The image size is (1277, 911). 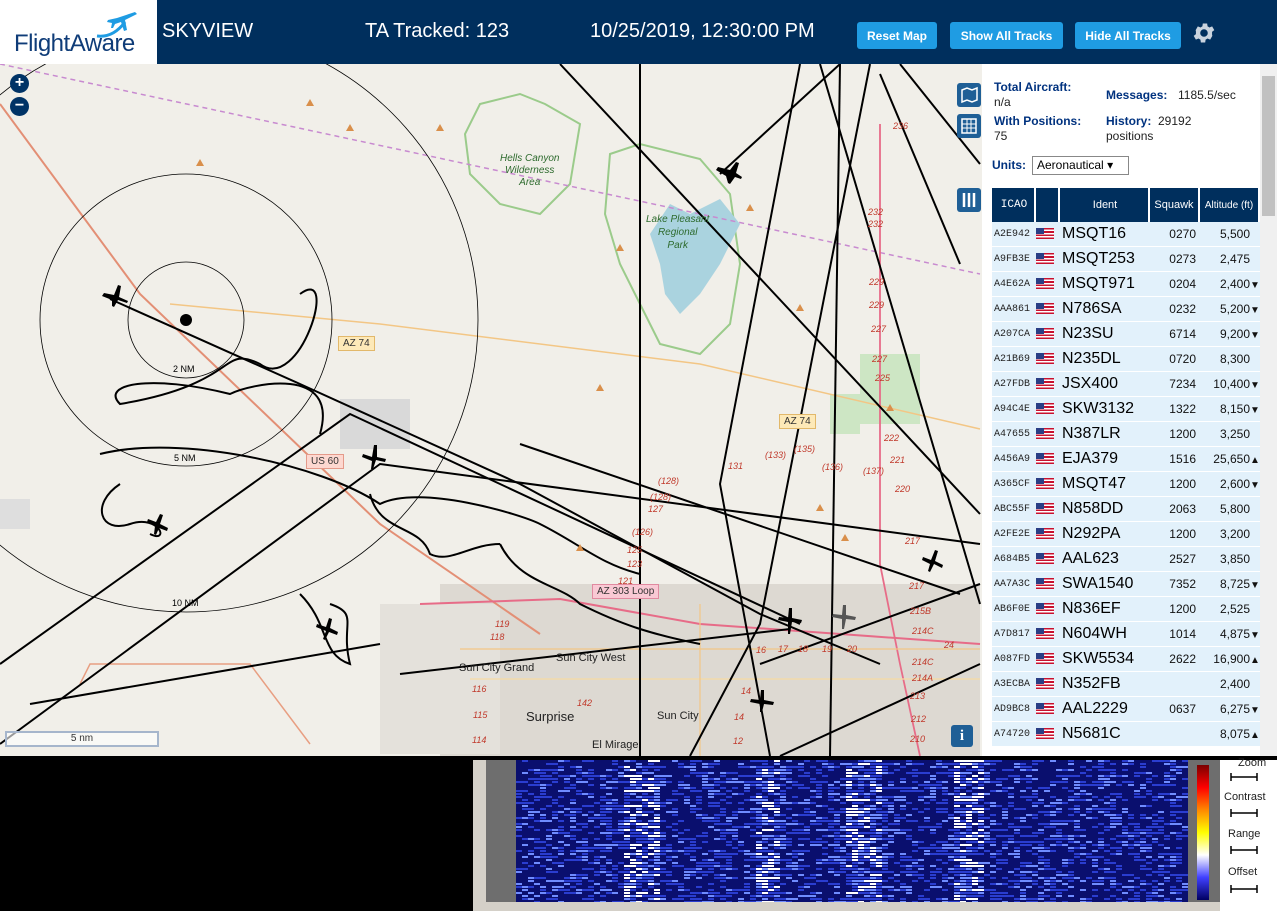 What do you see at coordinates (876, 224) in the screenshot?
I see `altitude-label: 232` at bounding box center [876, 224].